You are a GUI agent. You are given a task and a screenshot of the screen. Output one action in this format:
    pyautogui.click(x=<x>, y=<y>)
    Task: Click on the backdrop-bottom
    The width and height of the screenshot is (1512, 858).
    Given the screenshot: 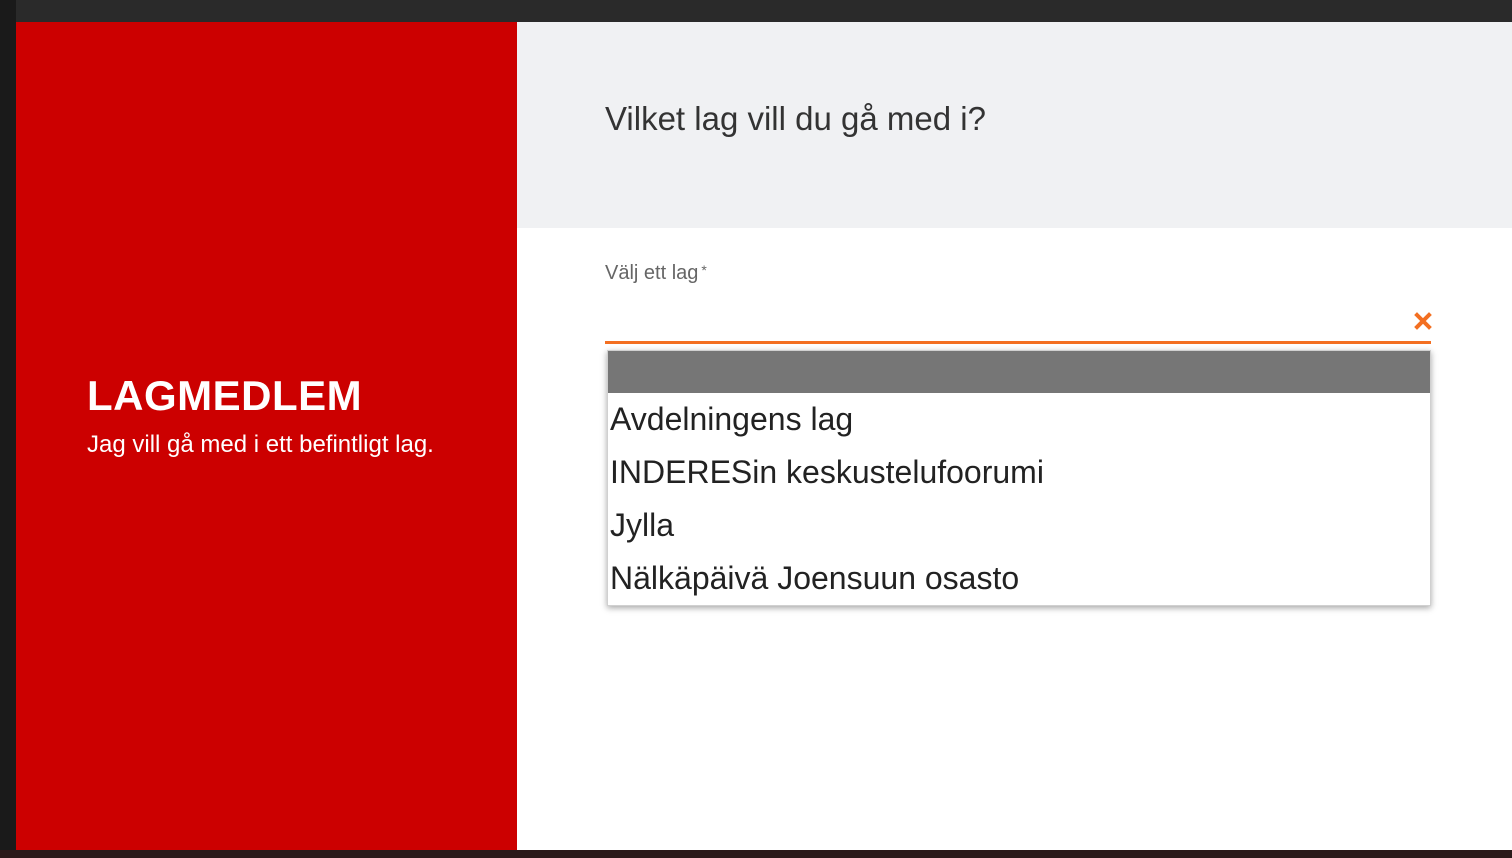 What is the action you would take?
    pyautogui.click(x=756, y=854)
    